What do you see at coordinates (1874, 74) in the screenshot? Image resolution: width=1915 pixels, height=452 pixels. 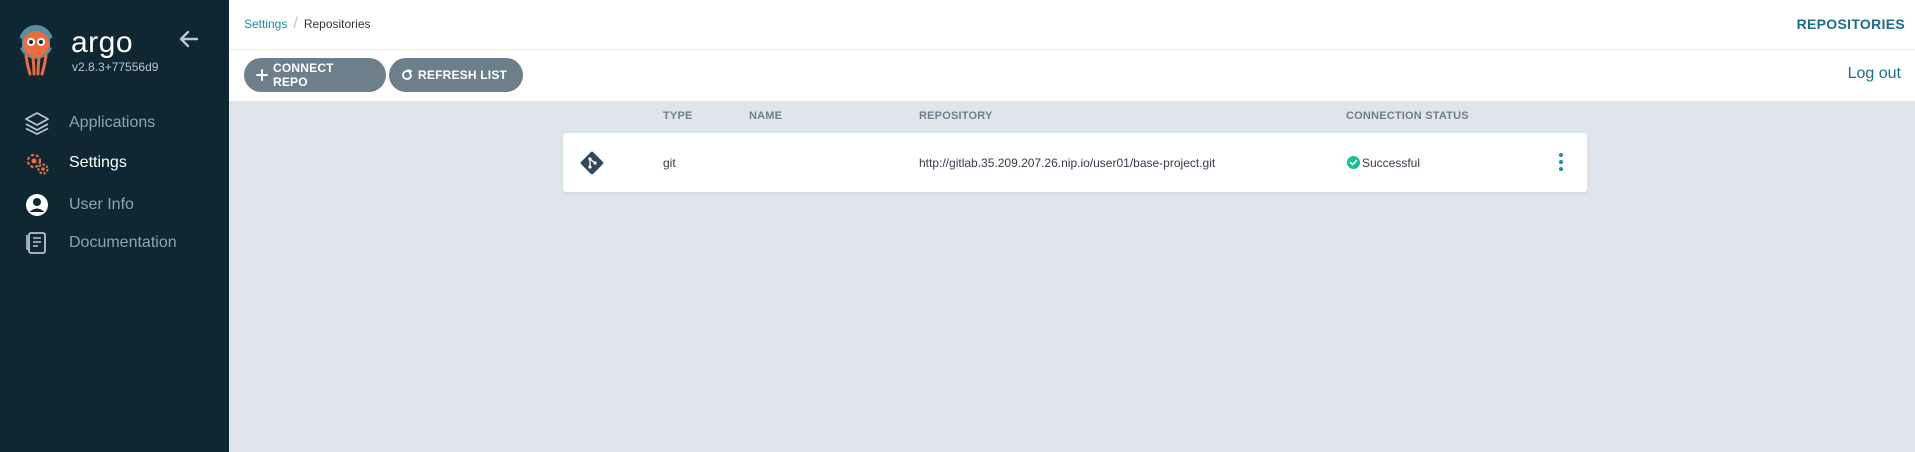 I see `logout-link: Log out` at bounding box center [1874, 74].